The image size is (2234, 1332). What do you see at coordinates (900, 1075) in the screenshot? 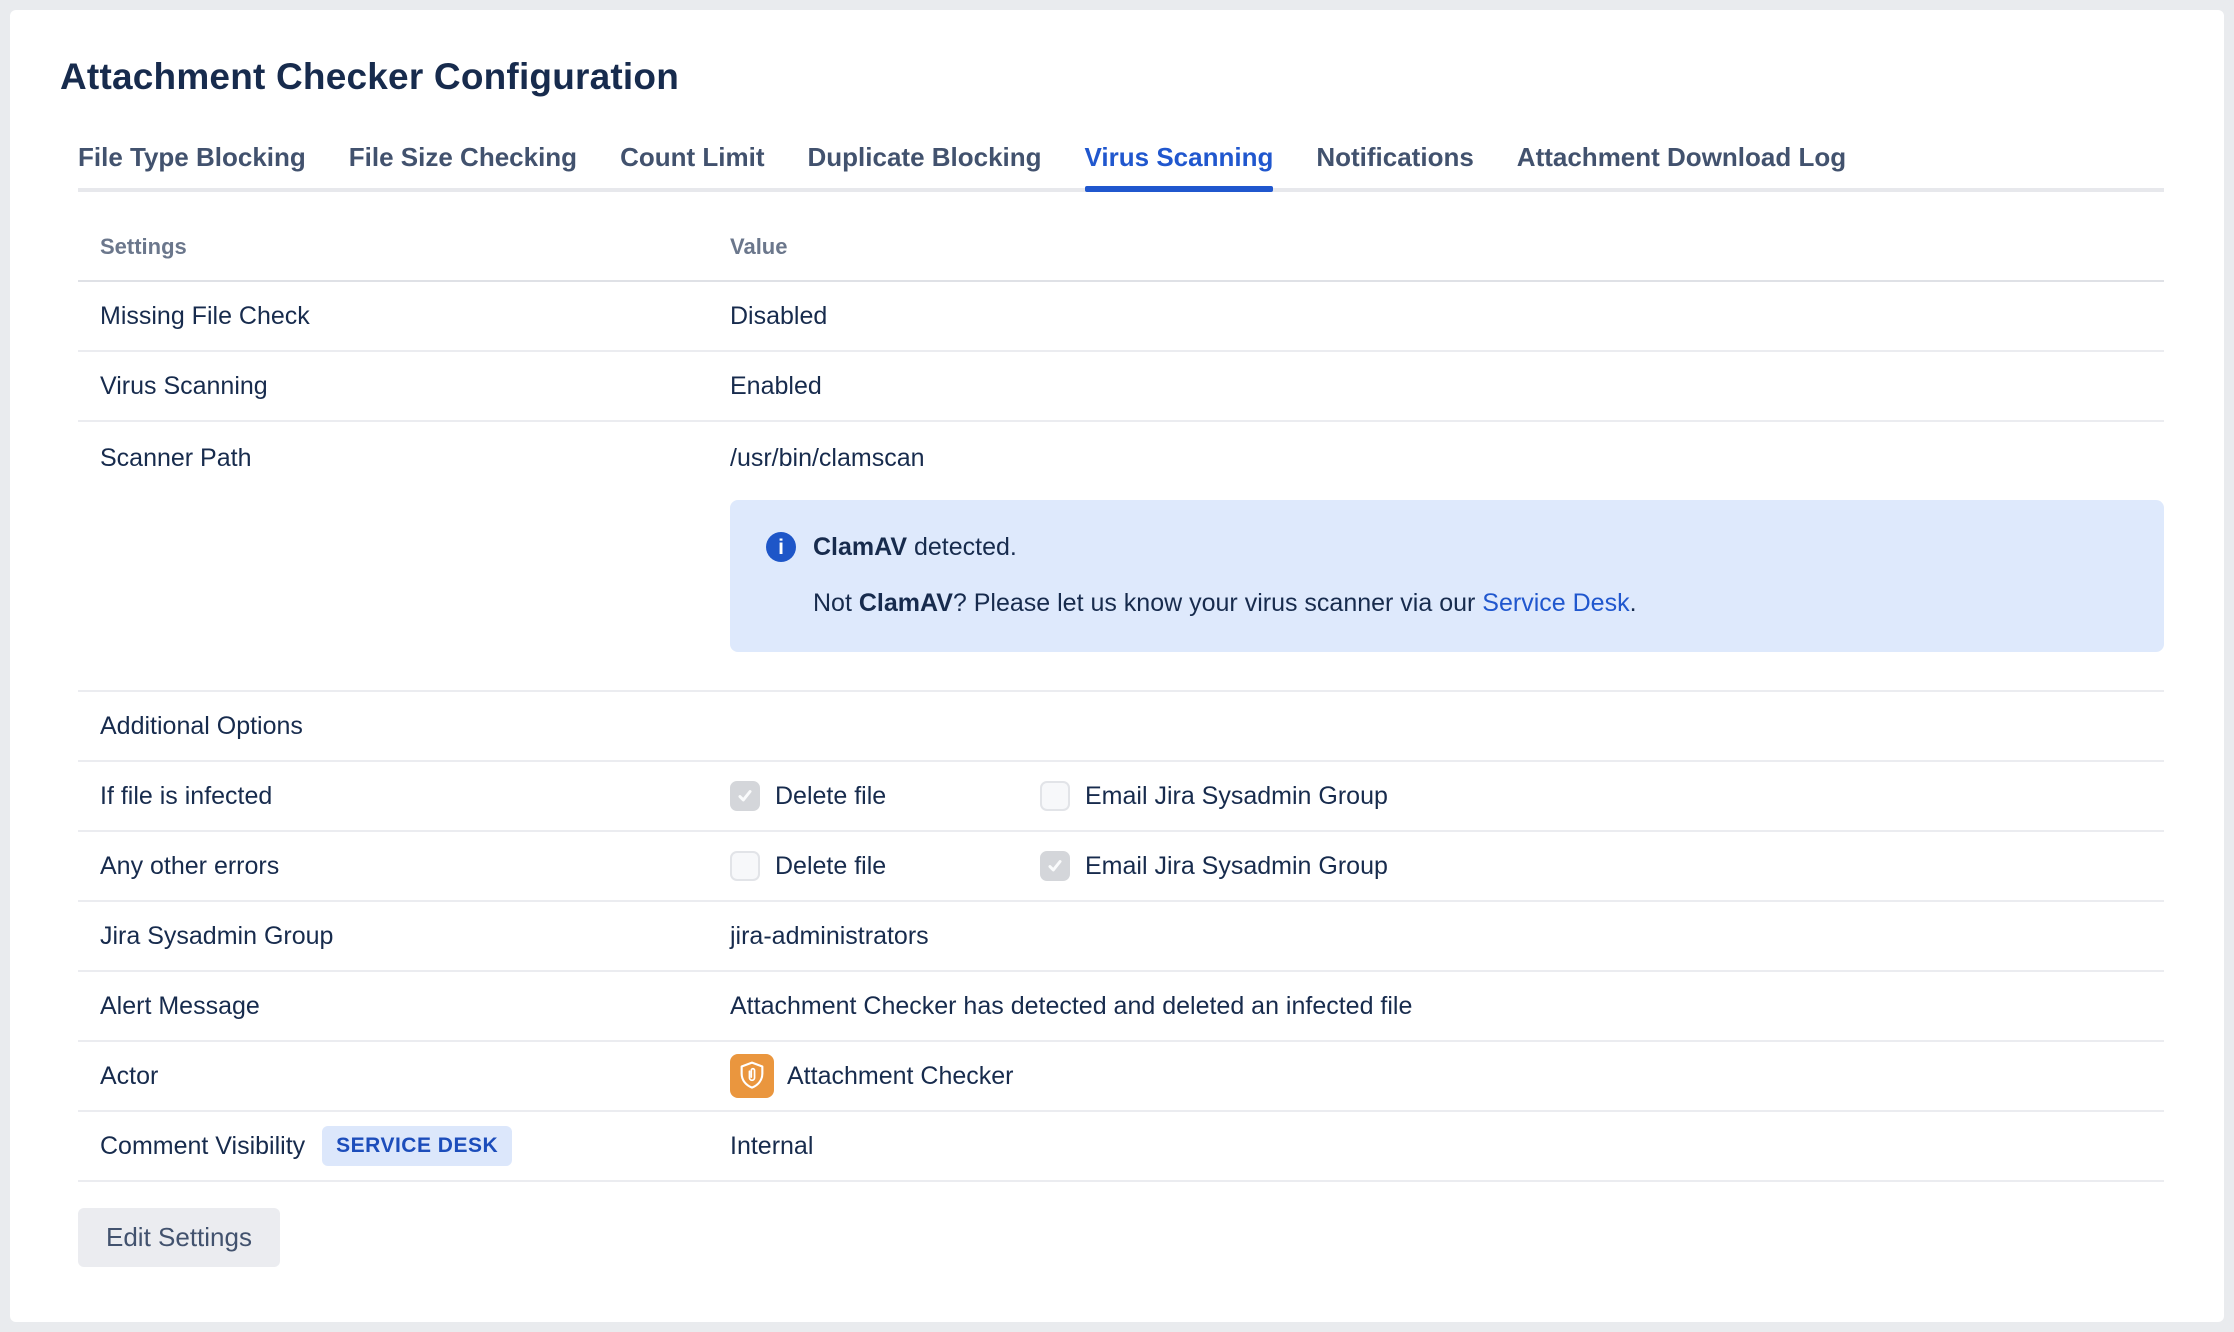
I see `setting-value: Attachment Checker` at bounding box center [900, 1075].